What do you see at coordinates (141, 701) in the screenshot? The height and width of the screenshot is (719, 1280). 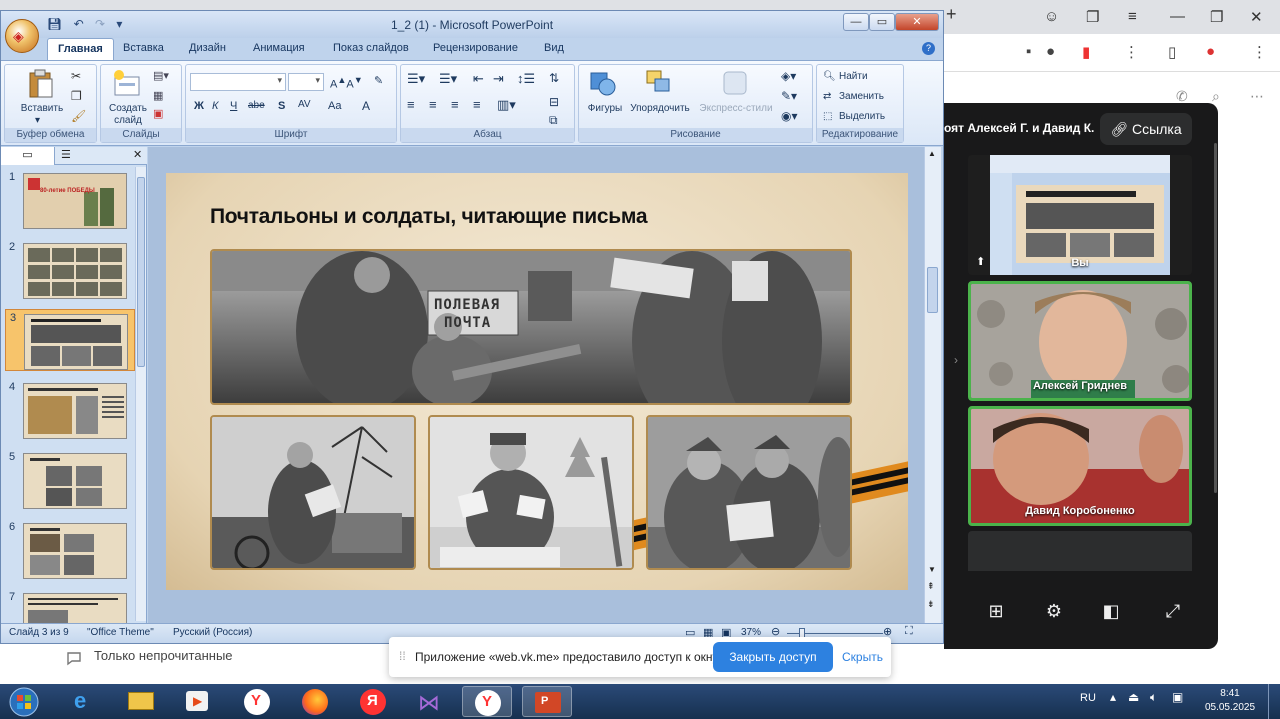 I see `explorer-taskbar-icon` at bounding box center [141, 701].